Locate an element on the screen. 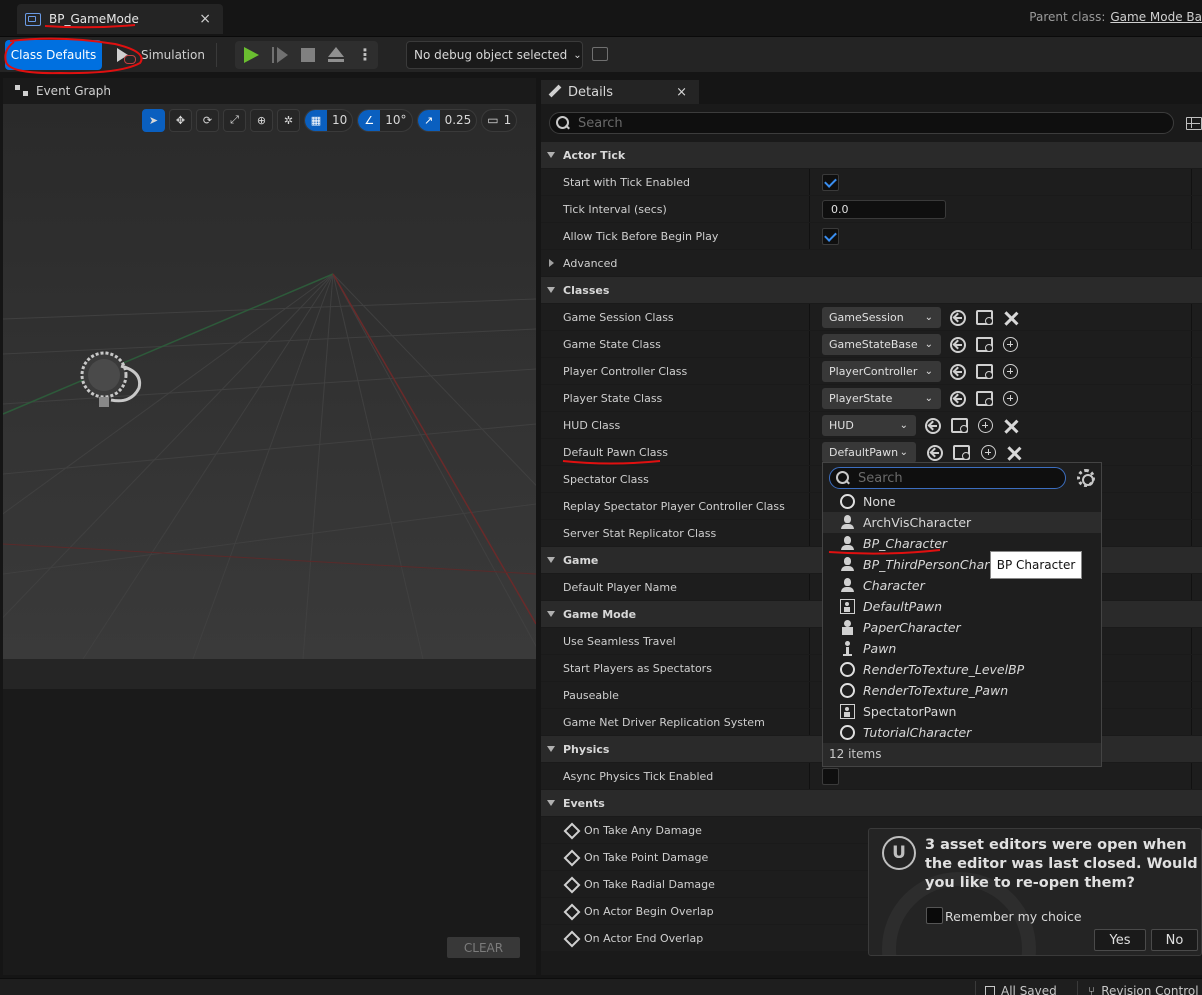 The width and height of the screenshot is (1202, 995). hud-combo: HUD ⌄ is located at coordinates (869, 425).